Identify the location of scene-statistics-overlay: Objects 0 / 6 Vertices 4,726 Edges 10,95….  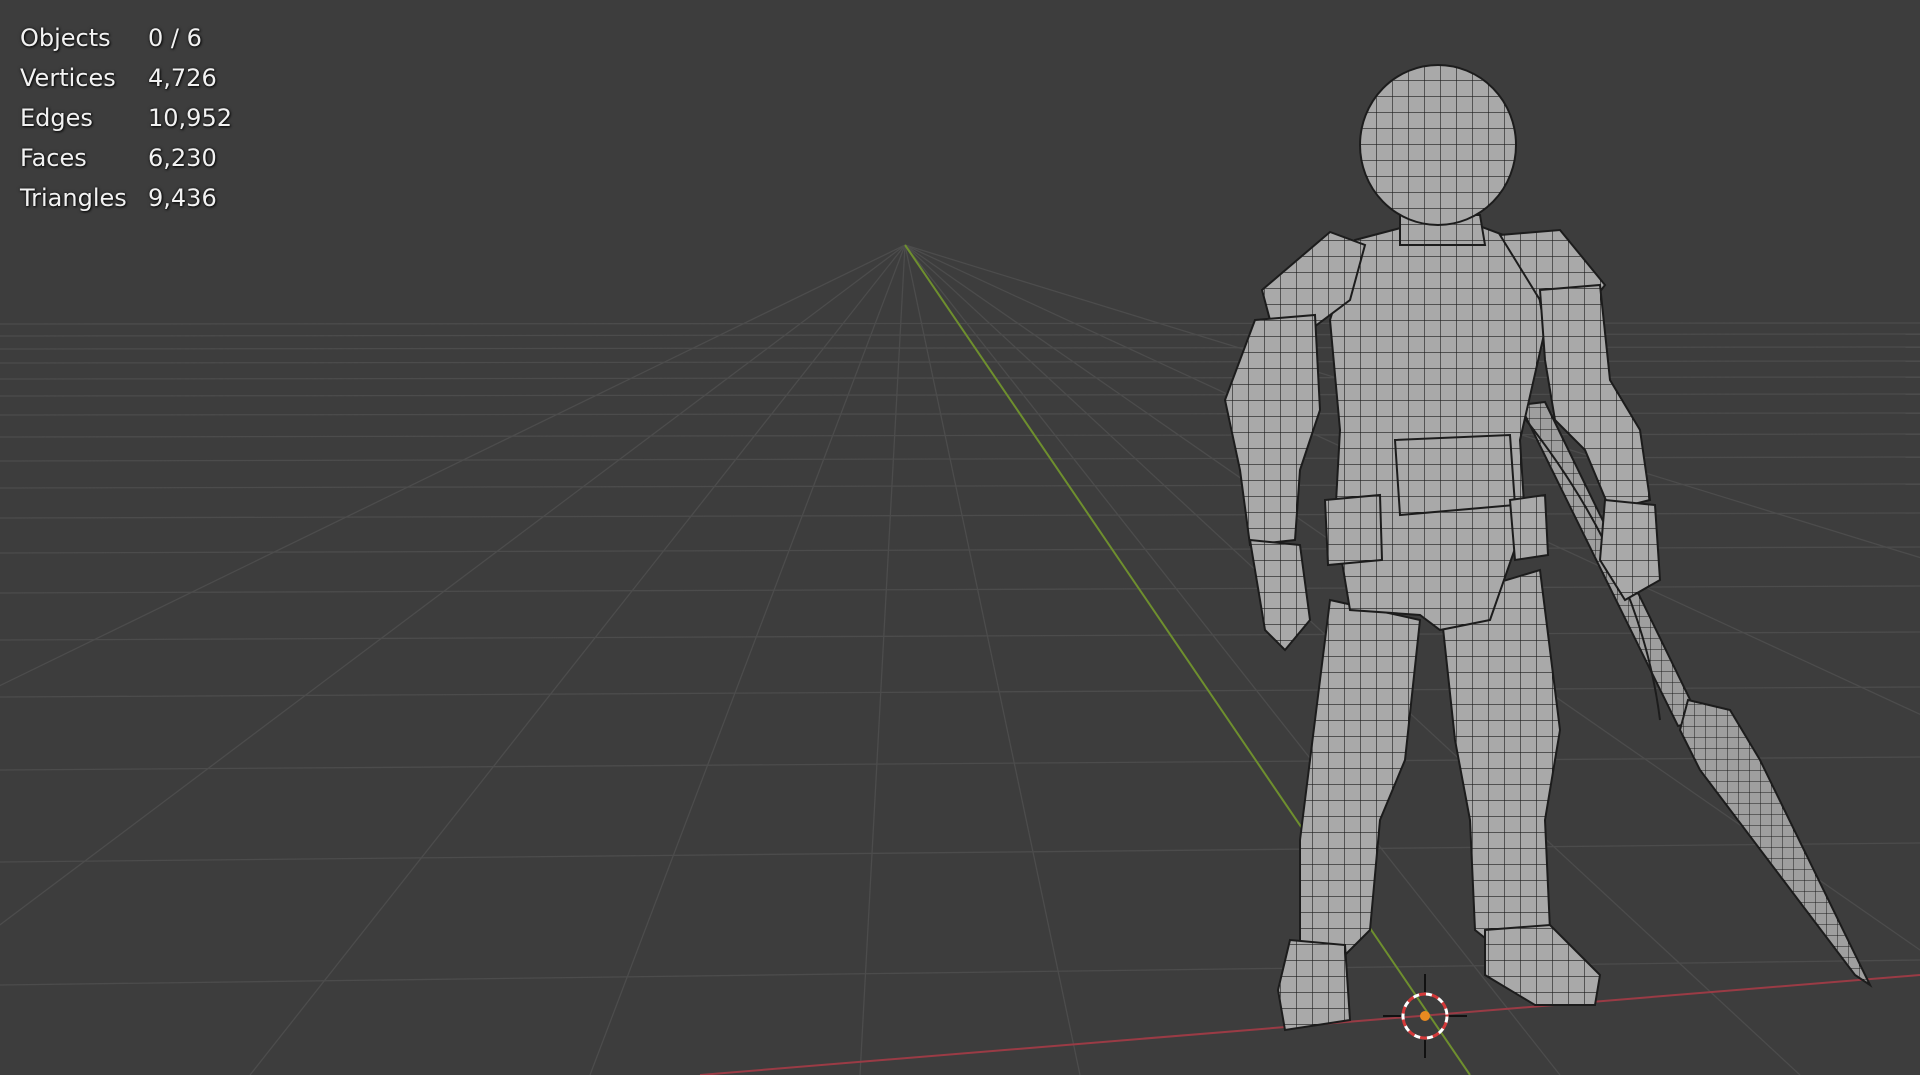
(126, 118).